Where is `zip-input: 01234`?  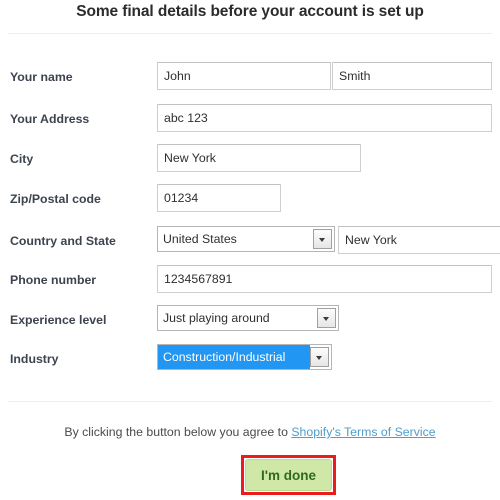
zip-input: 01234 is located at coordinates (219, 198).